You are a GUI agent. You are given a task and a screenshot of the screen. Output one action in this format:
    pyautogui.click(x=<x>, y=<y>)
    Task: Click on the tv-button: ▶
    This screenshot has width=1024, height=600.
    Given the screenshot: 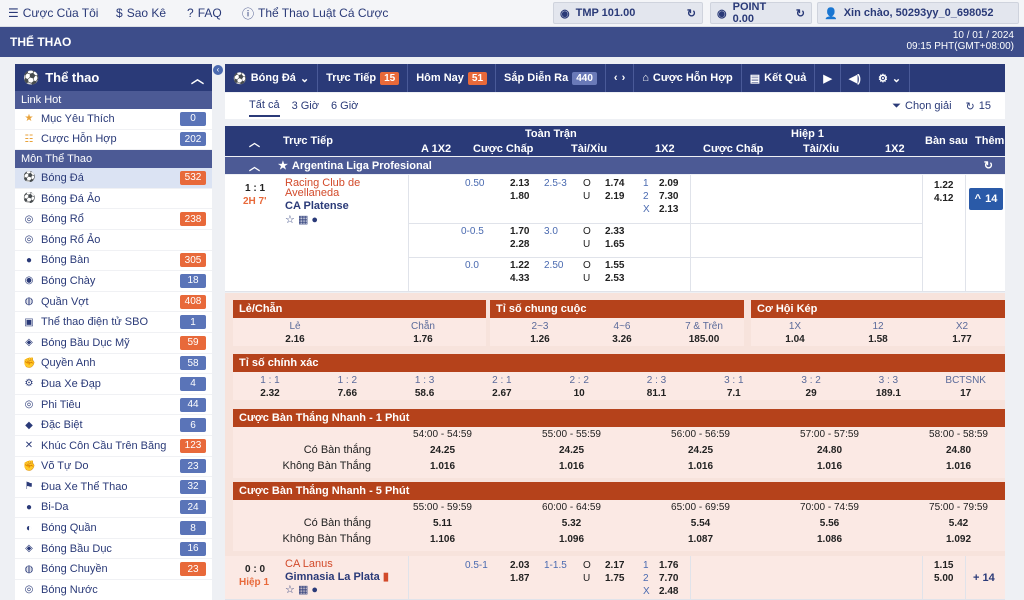 What is the action you would take?
    pyautogui.click(x=828, y=78)
    